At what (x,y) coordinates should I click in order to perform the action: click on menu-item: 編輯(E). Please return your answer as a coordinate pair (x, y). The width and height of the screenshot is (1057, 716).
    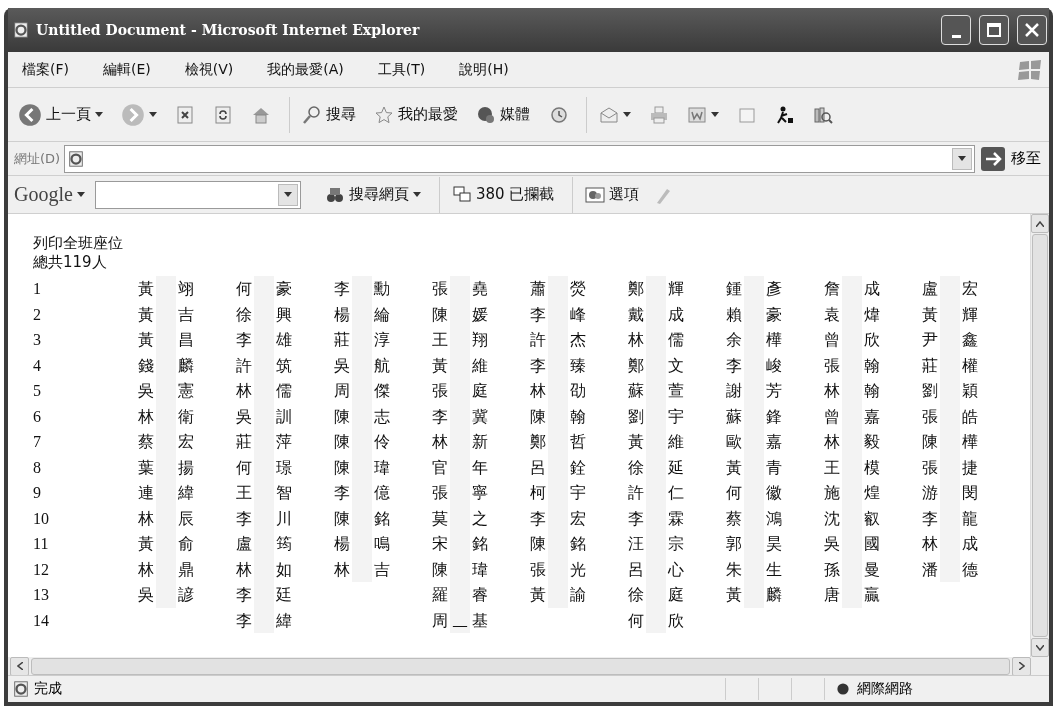
    Looking at the image, I should click on (127, 69).